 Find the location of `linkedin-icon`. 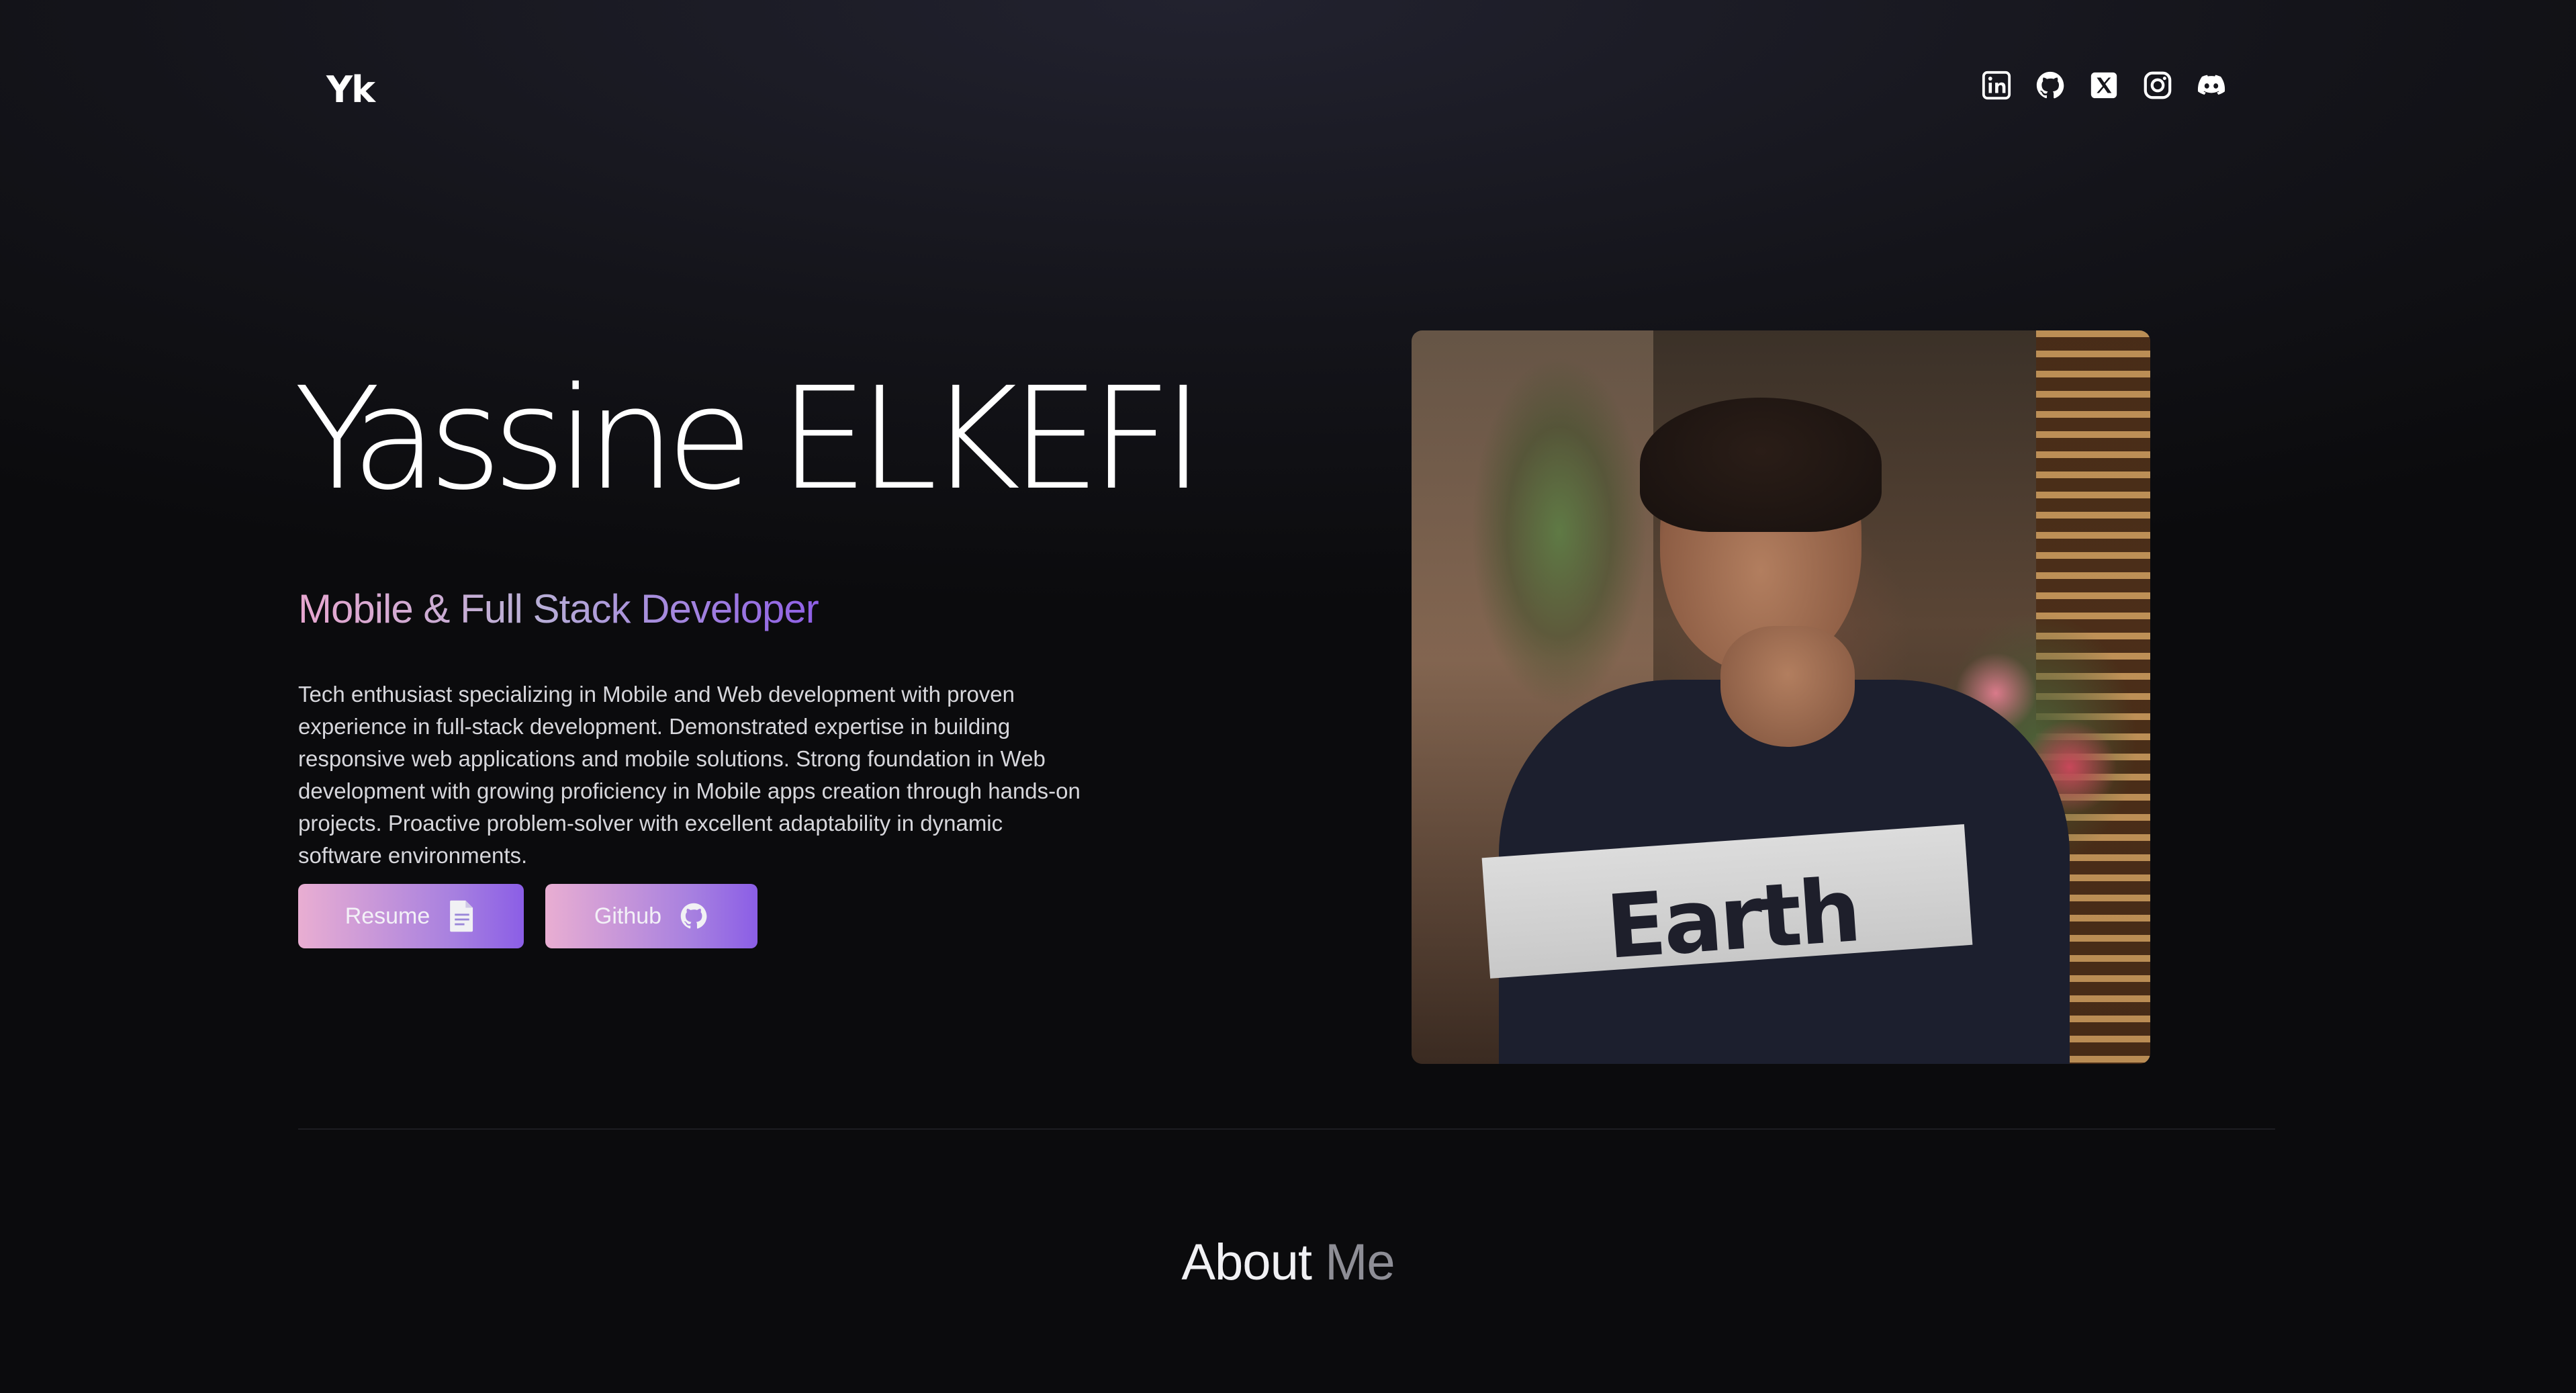

linkedin-icon is located at coordinates (1996, 85).